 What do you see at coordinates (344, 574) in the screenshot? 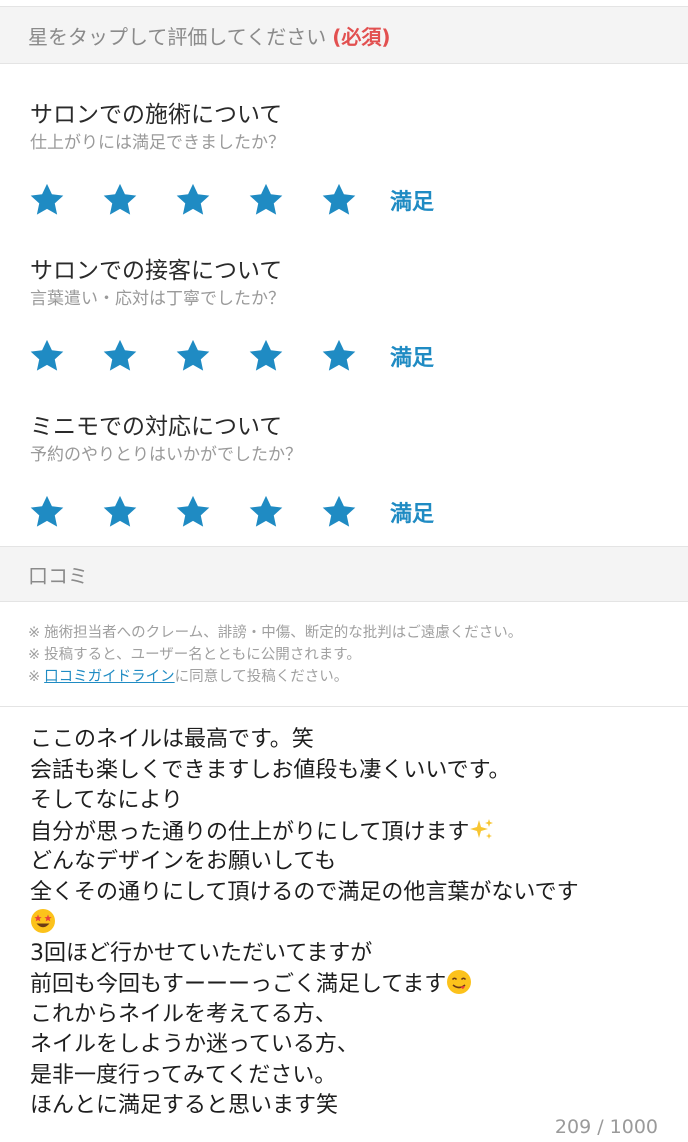
I see `review-section-header: 口コミ` at bounding box center [344, 574].